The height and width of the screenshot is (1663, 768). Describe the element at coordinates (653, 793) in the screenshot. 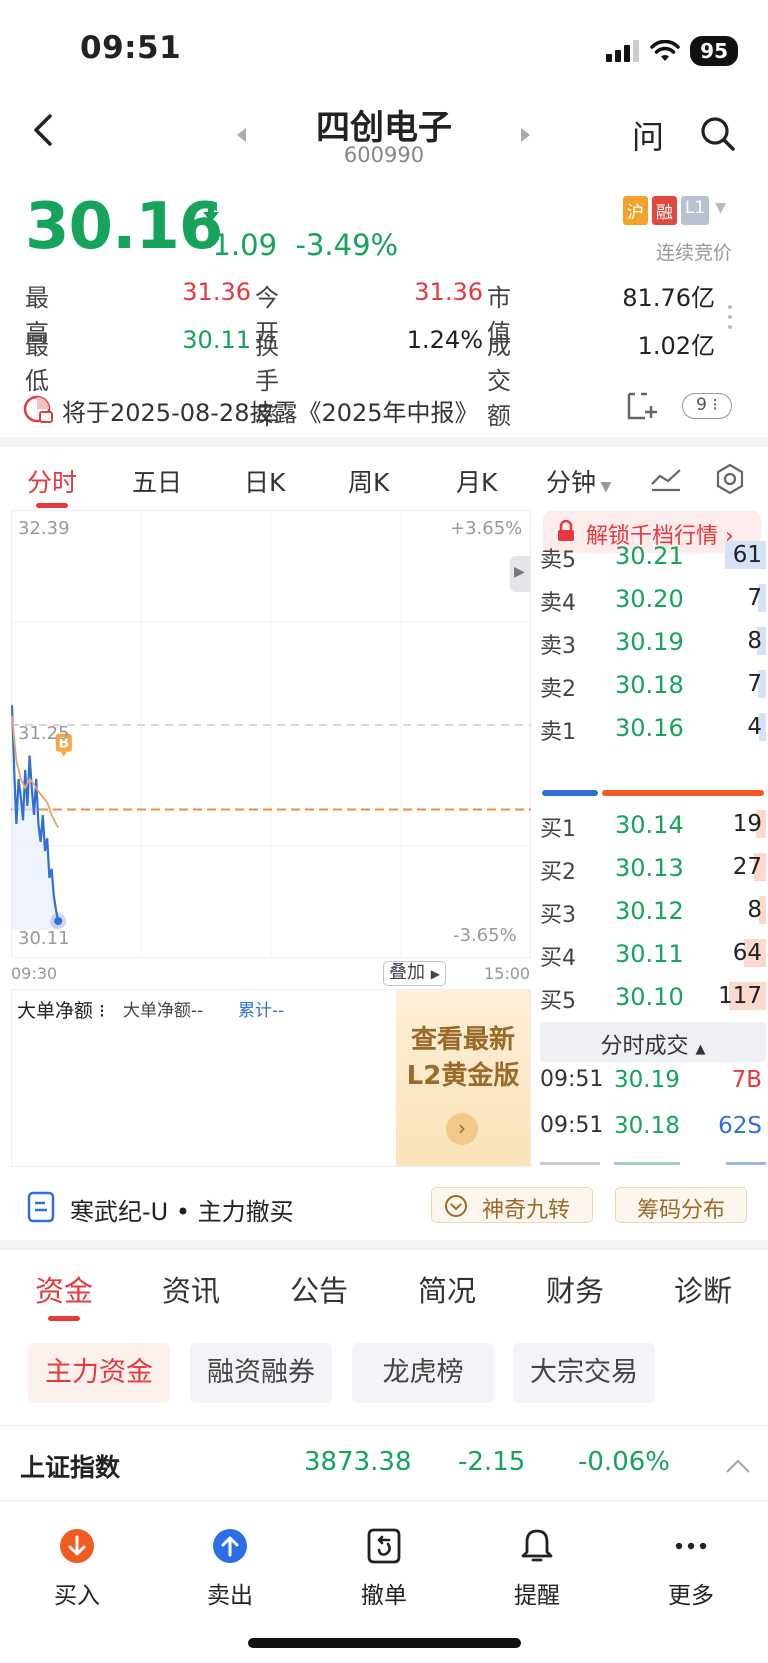

I see `buy-sell-ratio-bar` at that location.